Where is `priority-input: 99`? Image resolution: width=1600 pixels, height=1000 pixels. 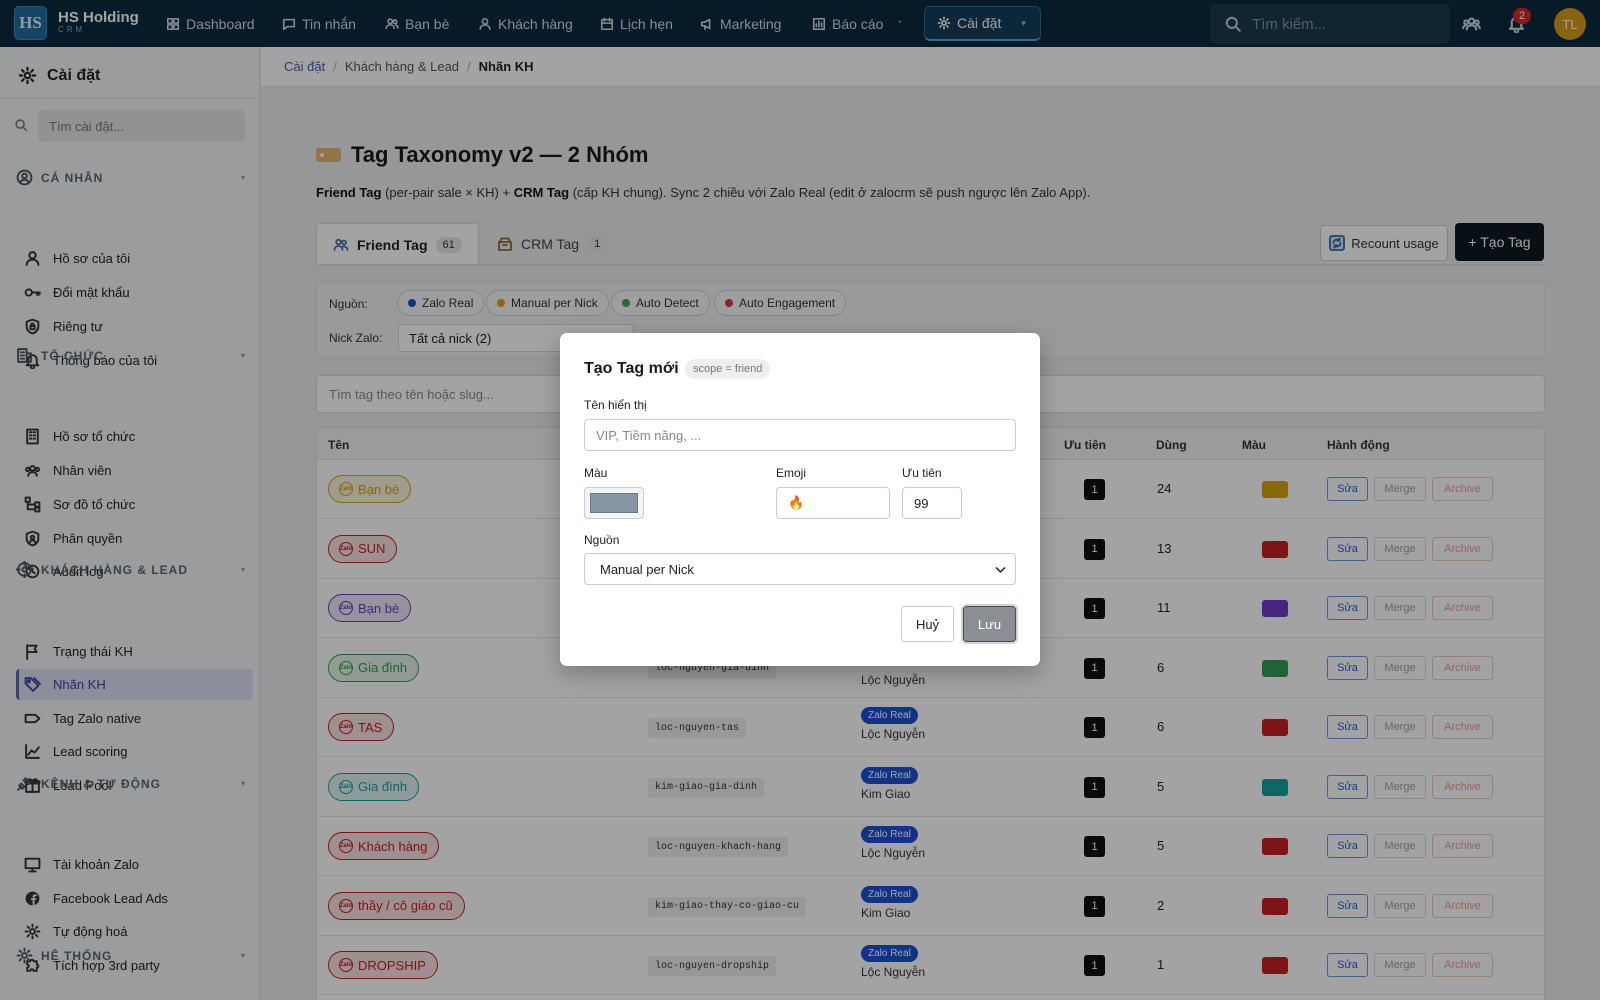
priority-input: 99 is located at coordinates (932, 503).